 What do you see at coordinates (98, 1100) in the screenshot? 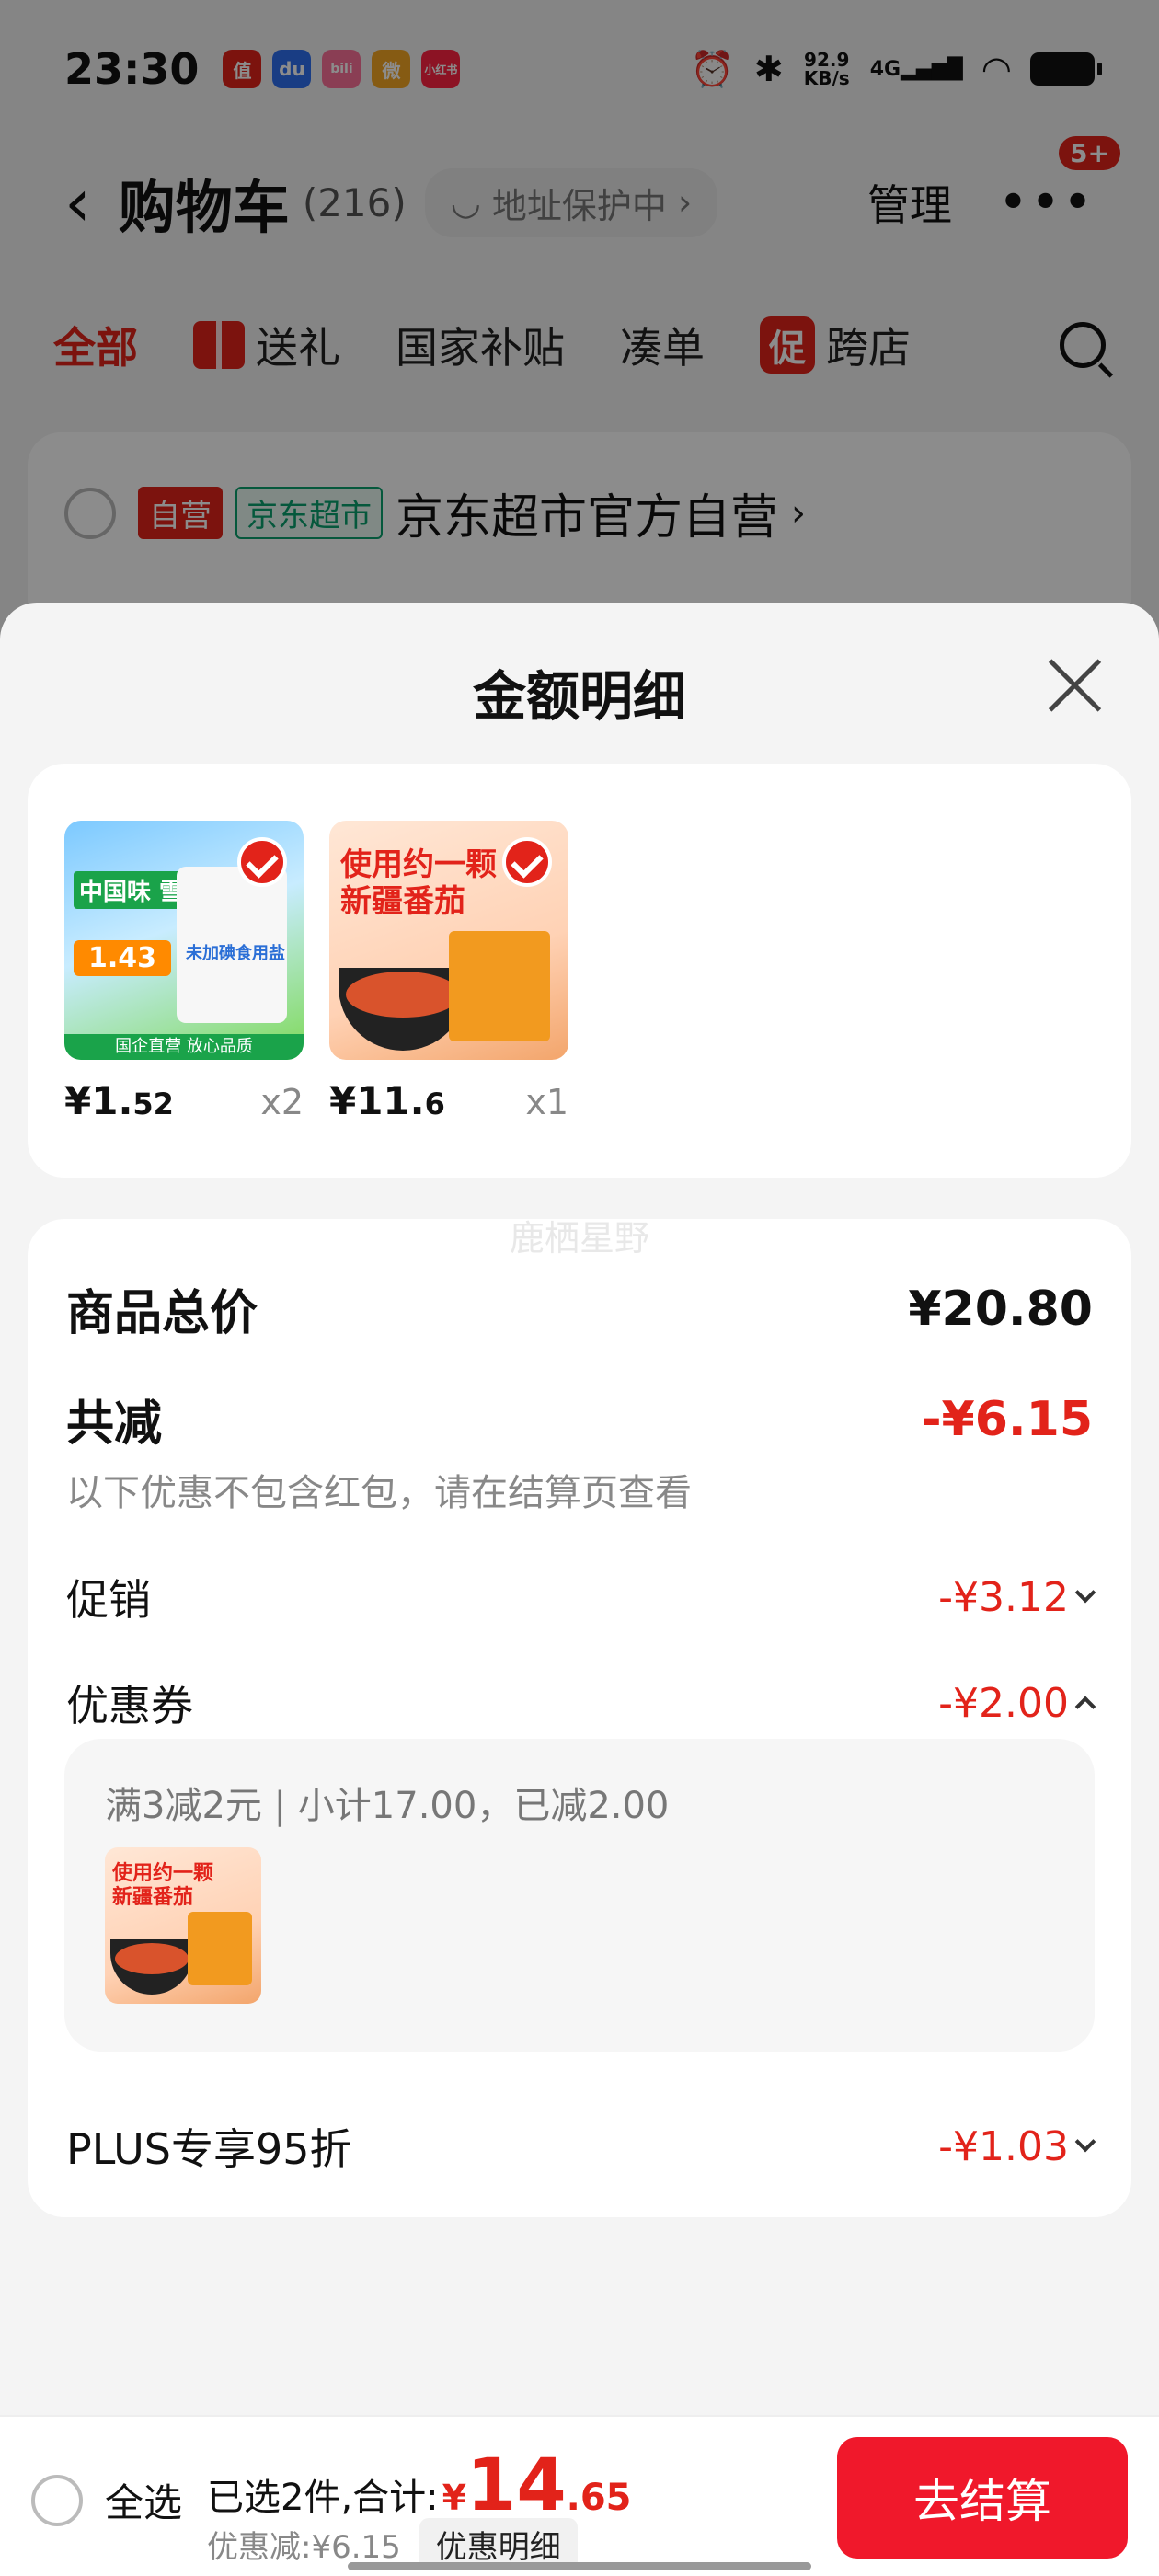
I see `product-price-int: ¥1.` at bounding box center [98, 1100].